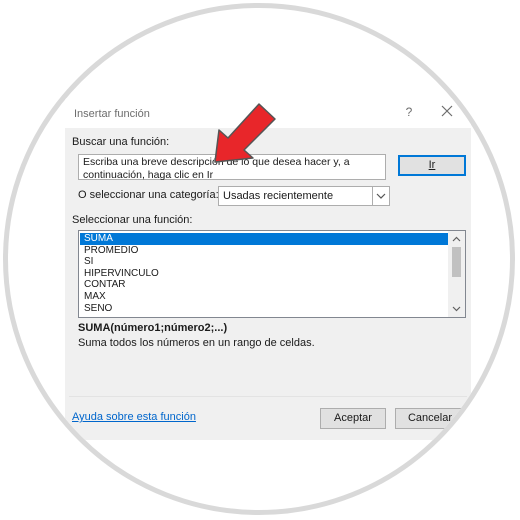 The height and width of the screenshot is (520, 520). I want to click on function-list-item: SUMA, so click(264, 239).